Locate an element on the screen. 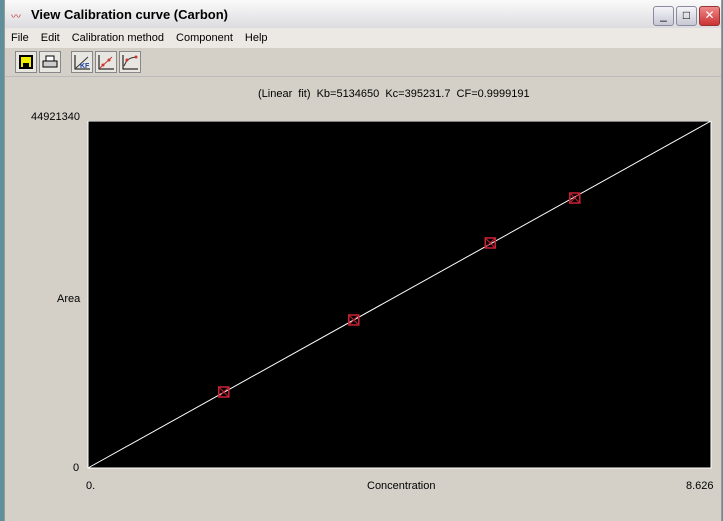  point-curve-button is located at coordinates (130, 62).